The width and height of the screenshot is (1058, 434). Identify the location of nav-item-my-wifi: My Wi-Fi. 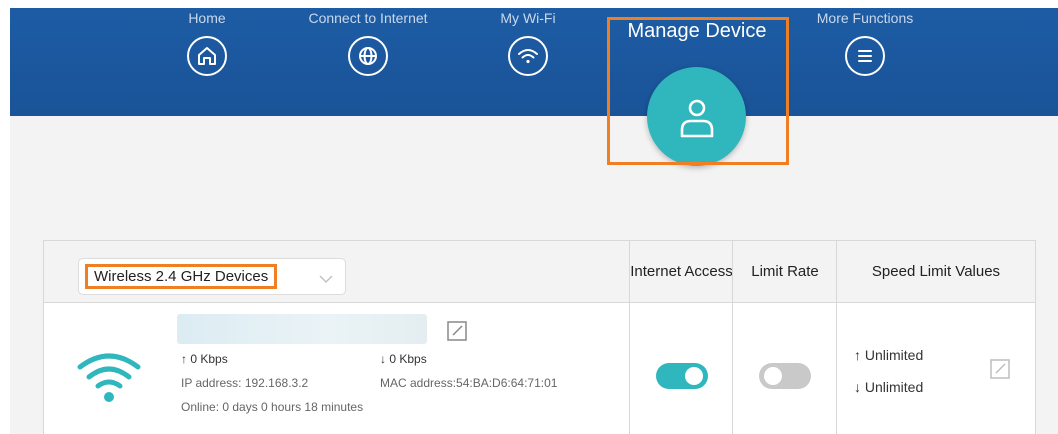
(528, 42).